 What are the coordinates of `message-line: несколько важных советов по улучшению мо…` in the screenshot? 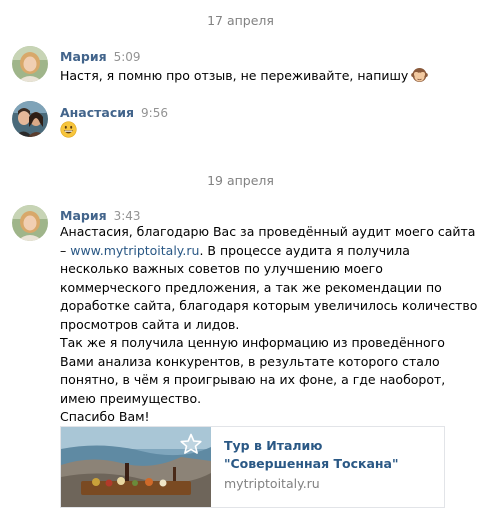 It's located at (221, 268).